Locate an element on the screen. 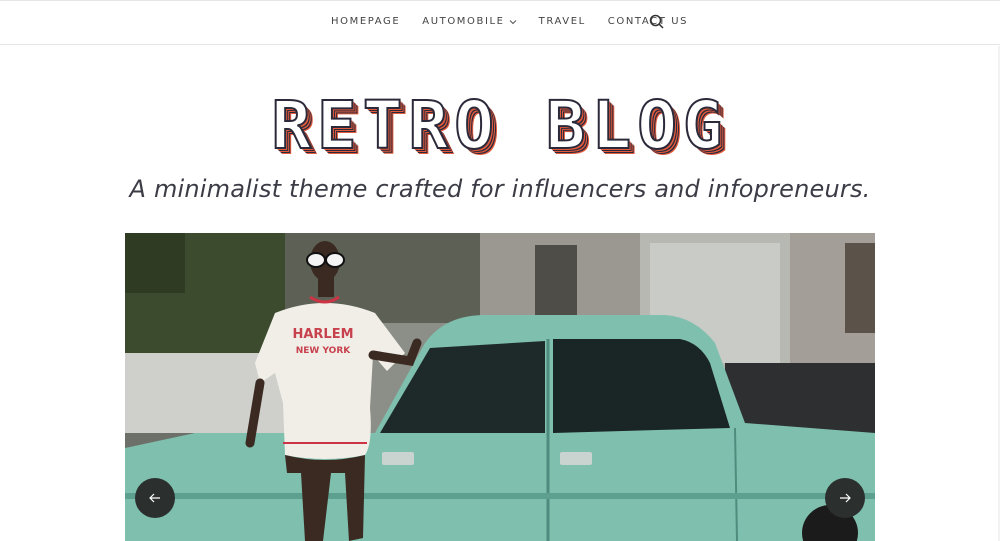  arrow-left-icon is located at coordinates (155, 498).